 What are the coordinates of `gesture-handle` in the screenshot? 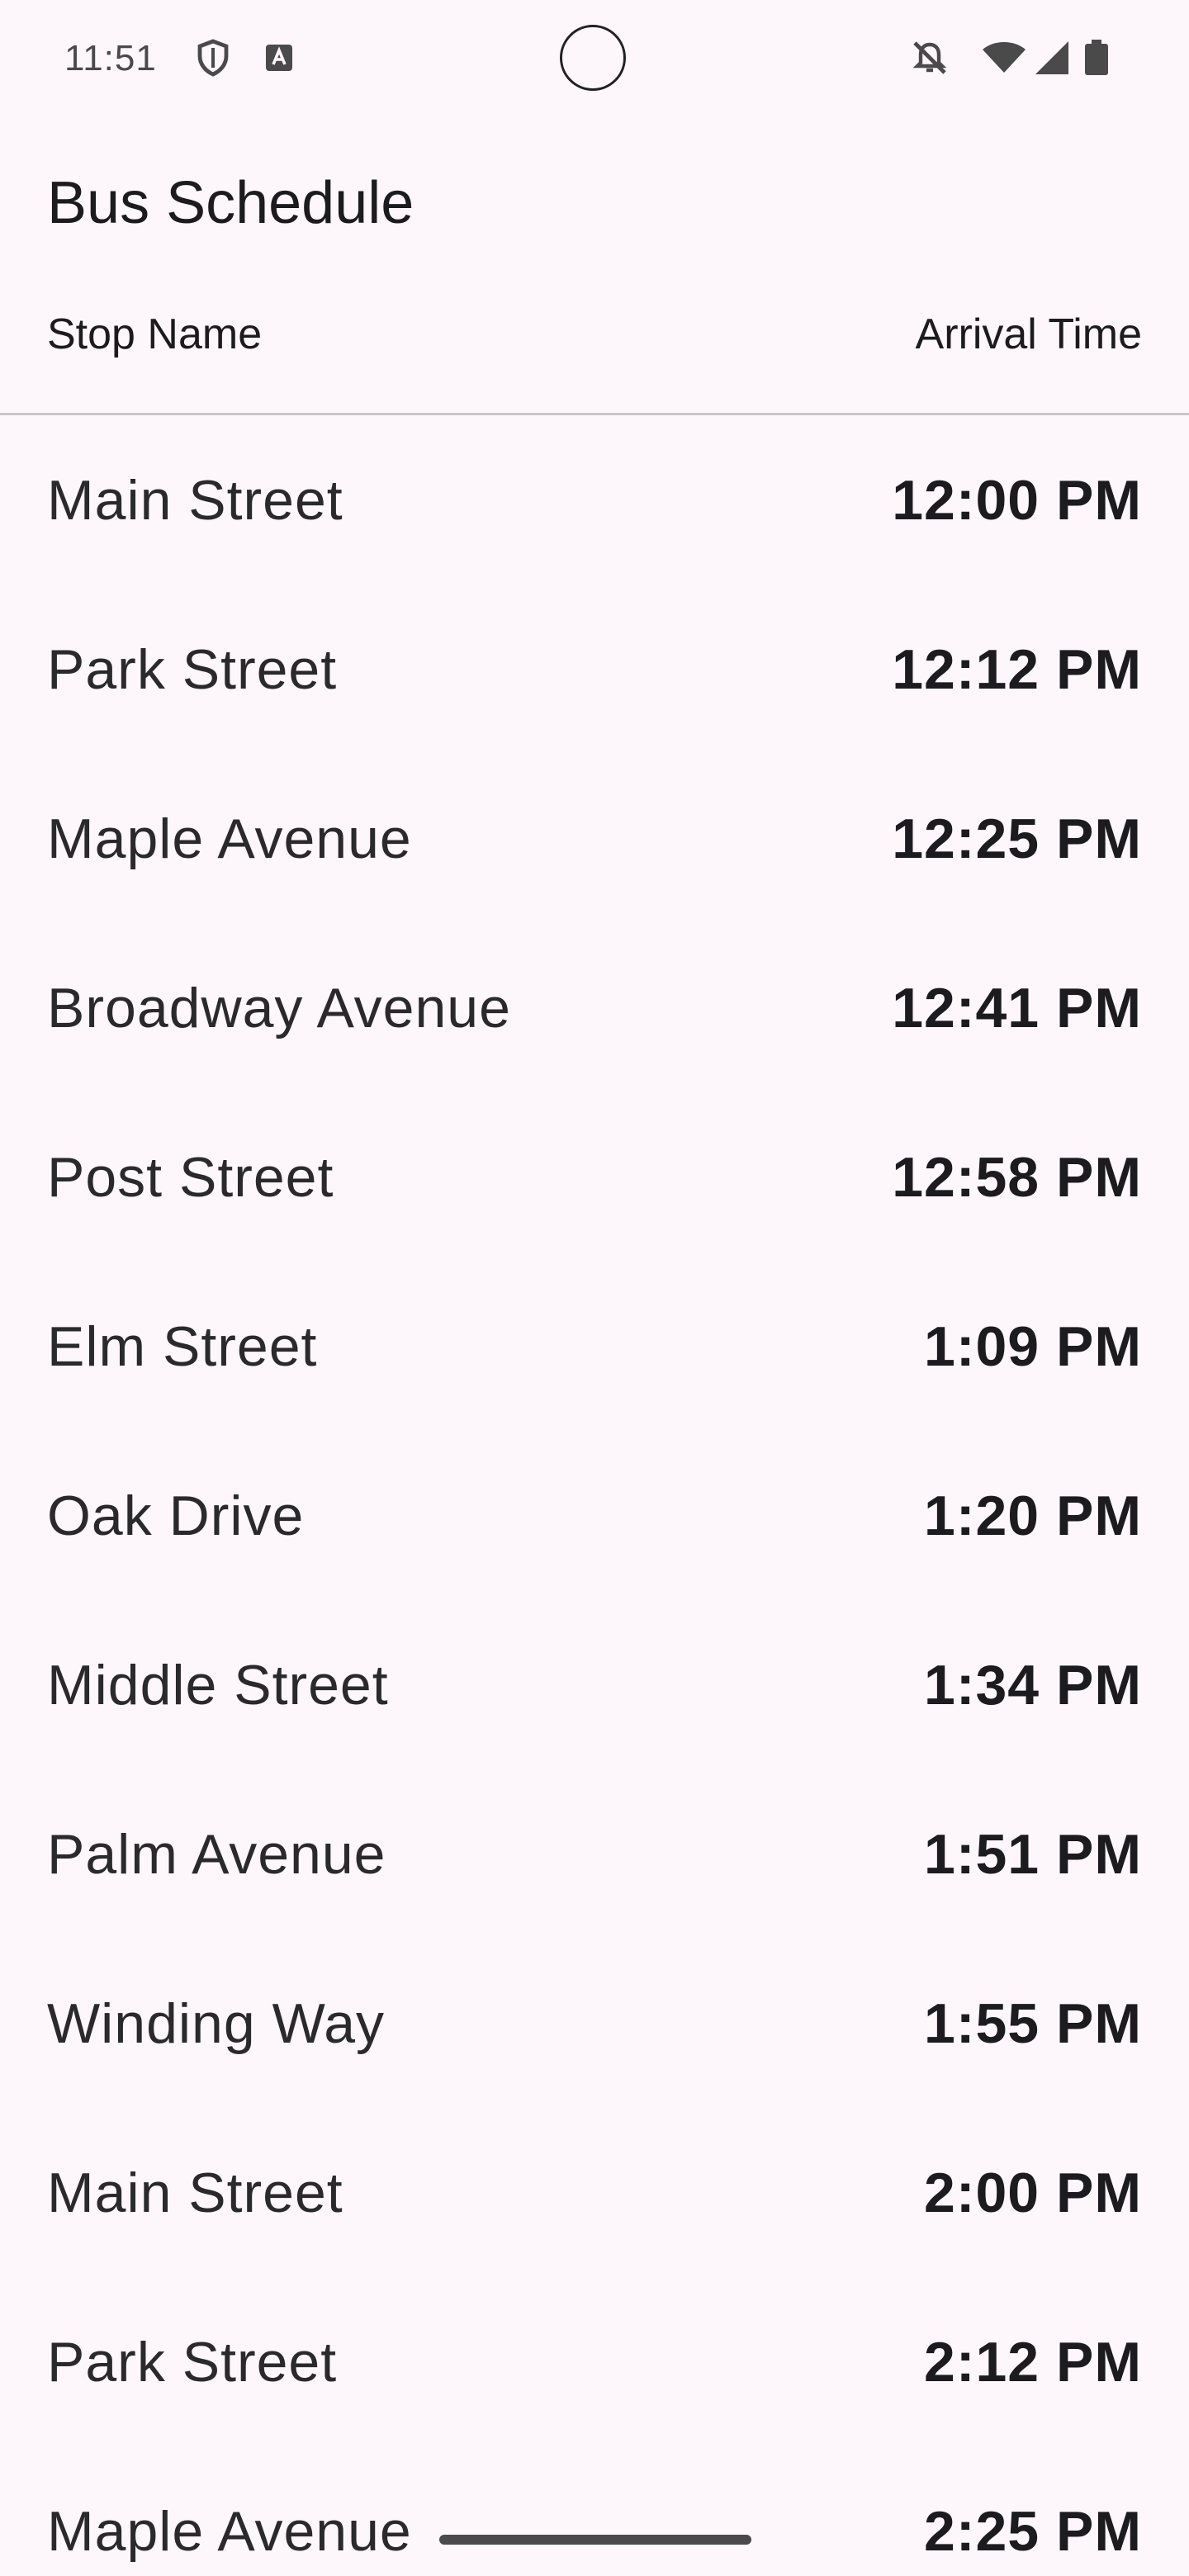 It's located at (595, 2540).